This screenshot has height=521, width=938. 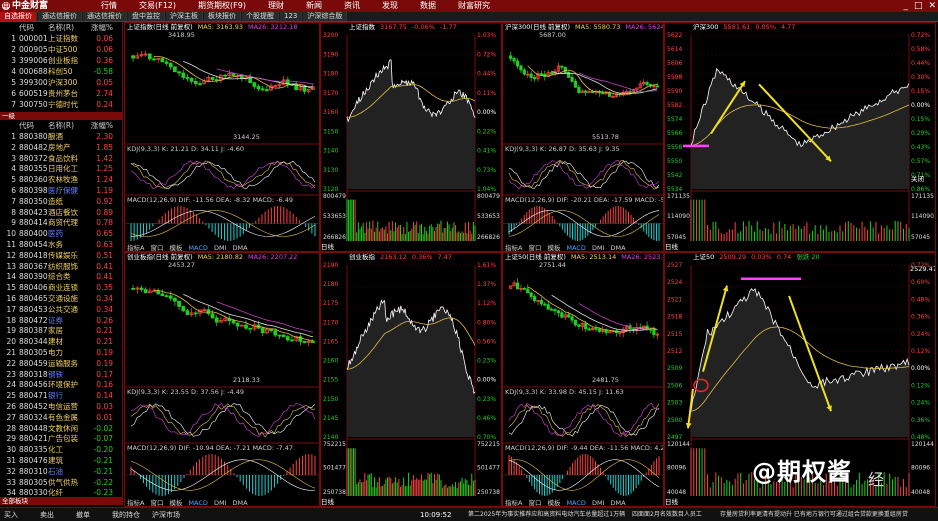 What do you see at coordinates (918, 6) in the screenshot?
I see `maximize-icon: □` at bounding box center [918, 6].